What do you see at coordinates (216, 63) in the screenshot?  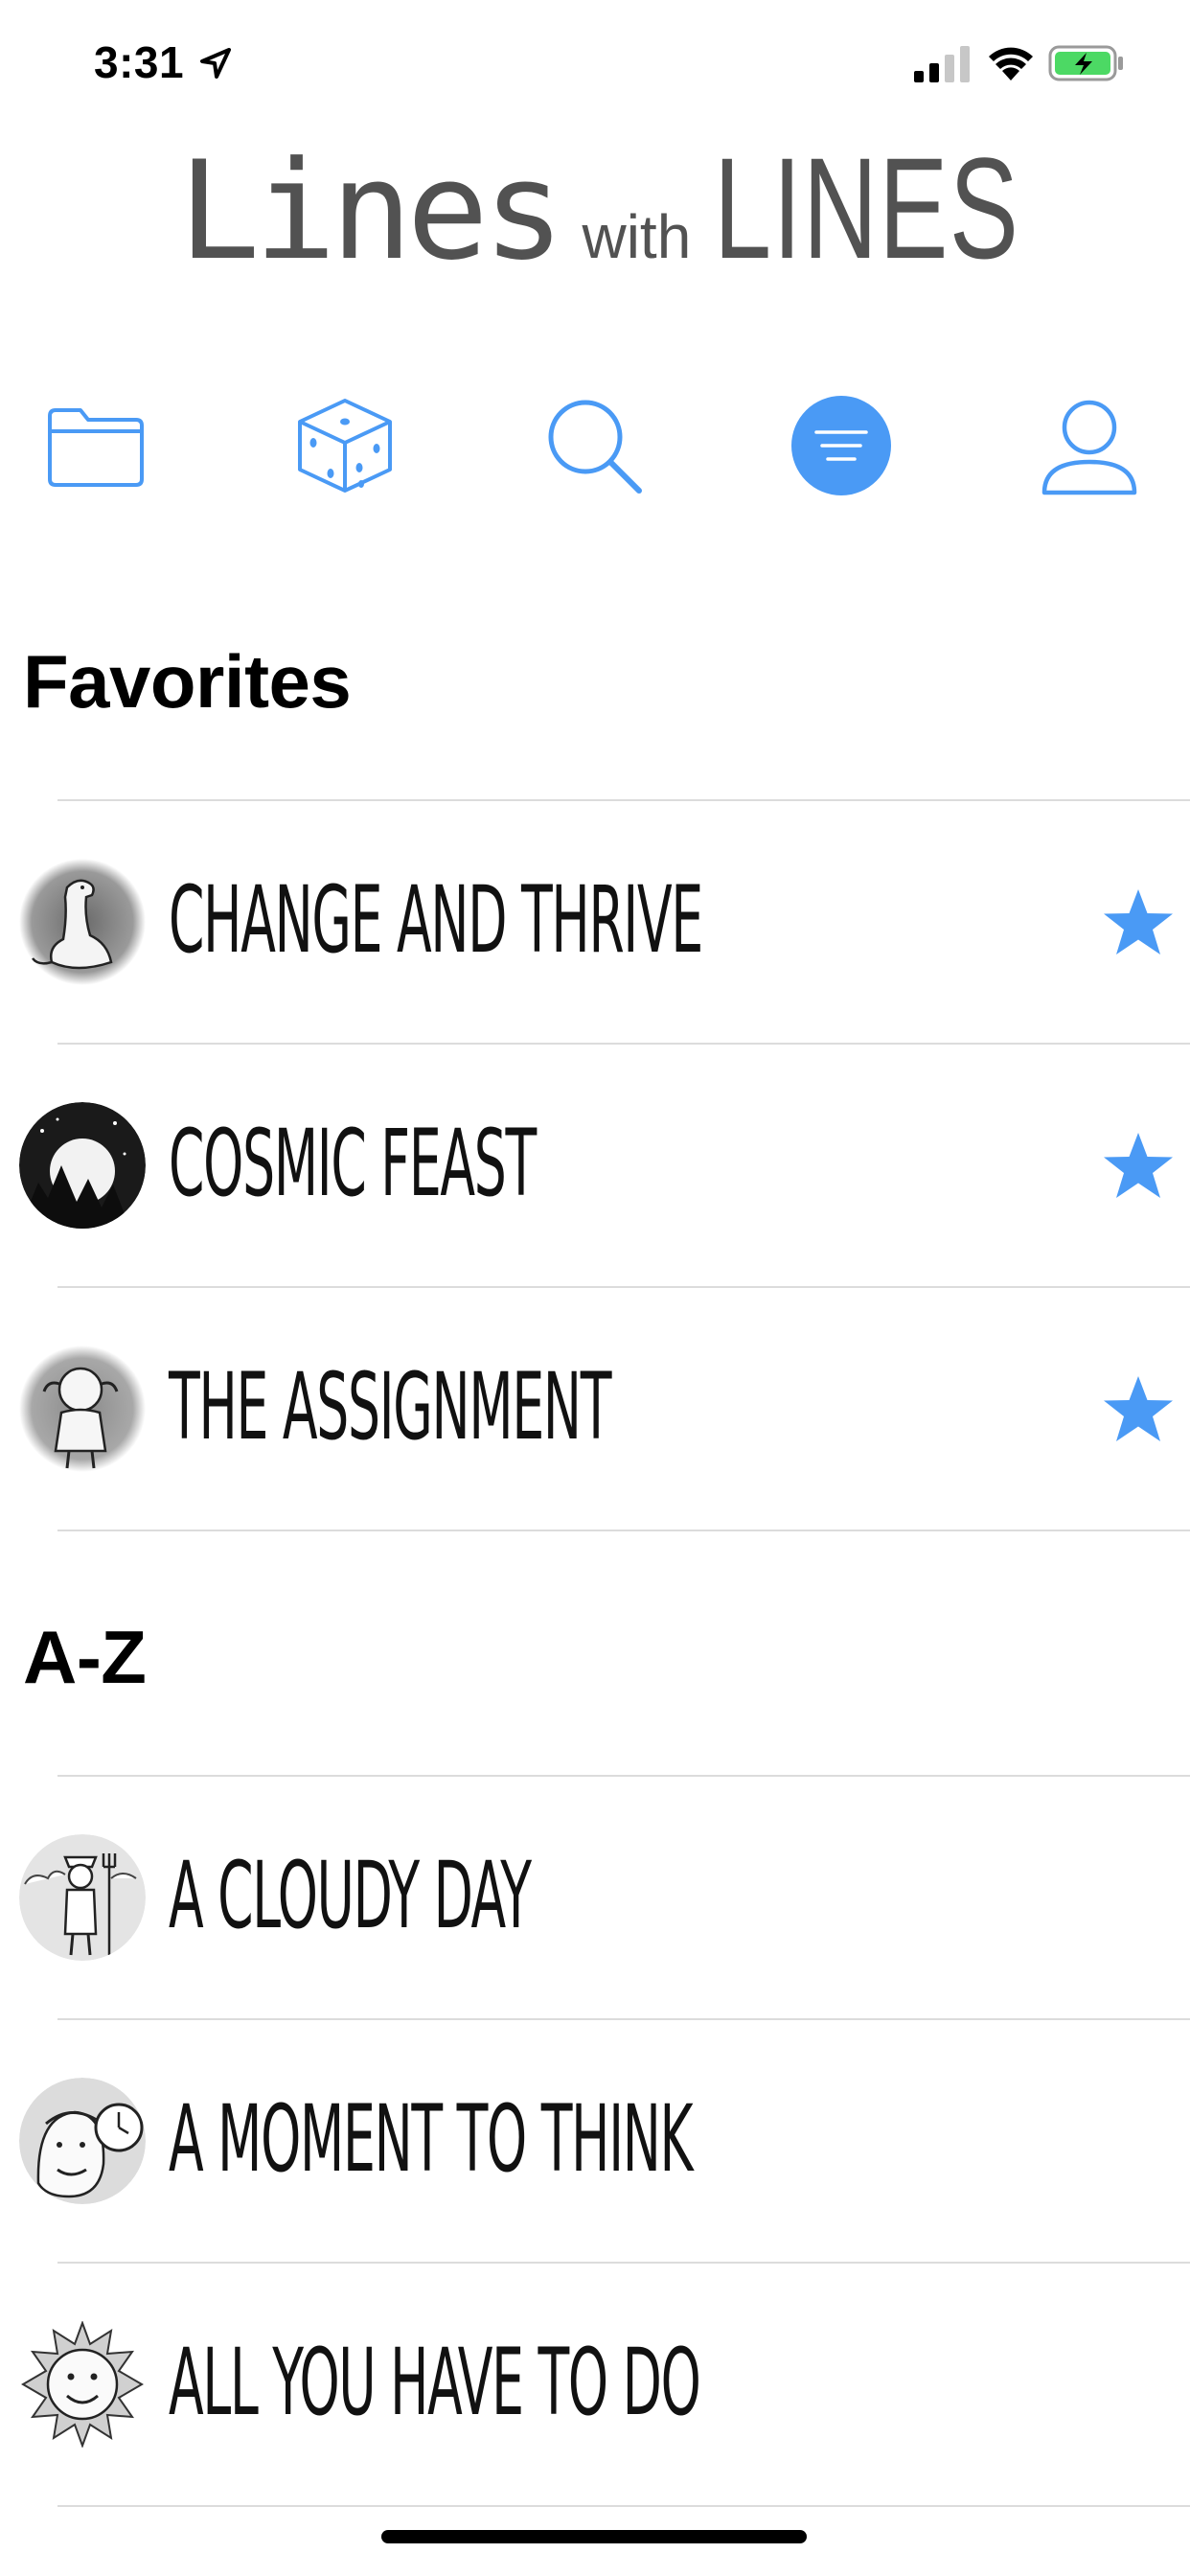 I see `location-arrow-icon` at bounding box center [216, 63].